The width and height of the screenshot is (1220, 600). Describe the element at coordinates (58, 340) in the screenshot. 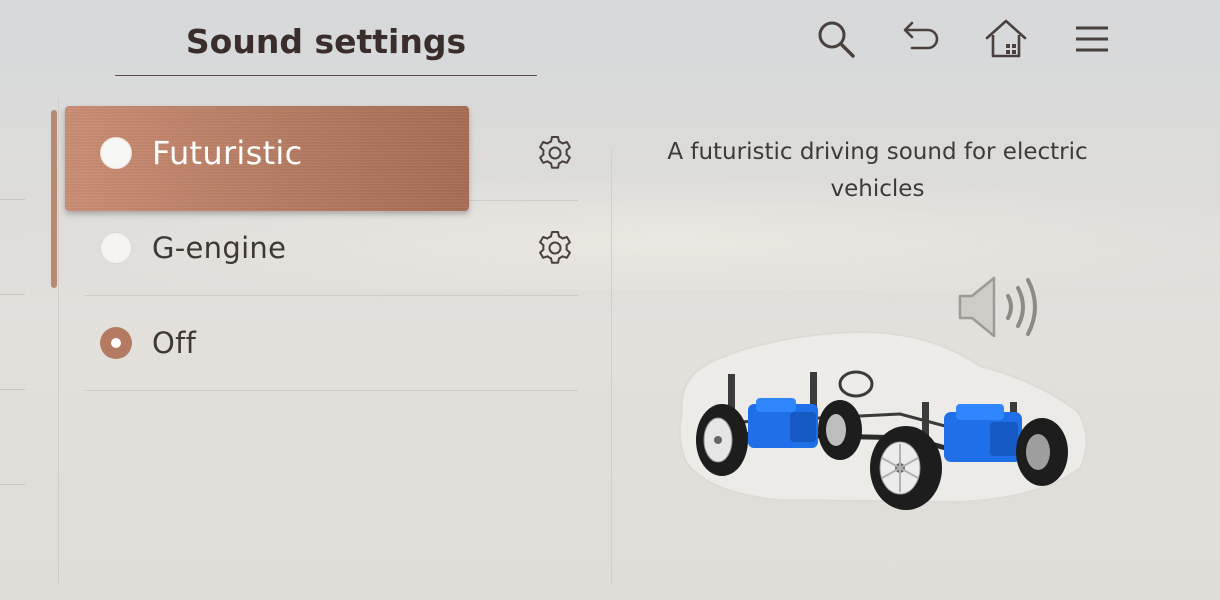

I see `list-divider` at that location.